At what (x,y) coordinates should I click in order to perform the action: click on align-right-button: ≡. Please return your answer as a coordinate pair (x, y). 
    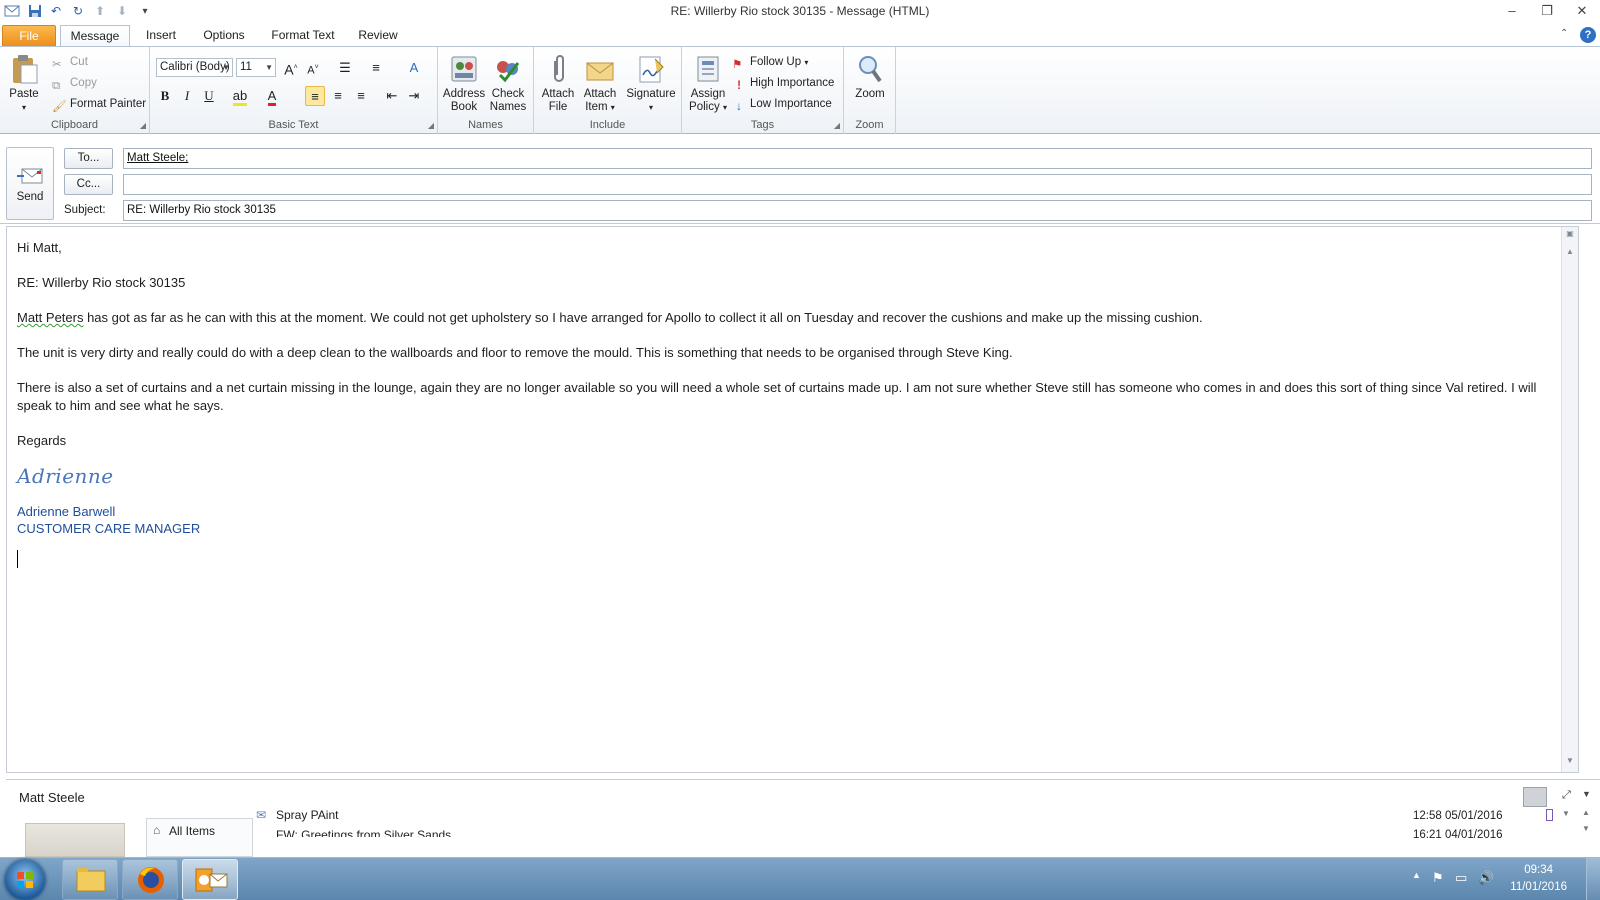
    Looking at the image, I should click on (361, 96).